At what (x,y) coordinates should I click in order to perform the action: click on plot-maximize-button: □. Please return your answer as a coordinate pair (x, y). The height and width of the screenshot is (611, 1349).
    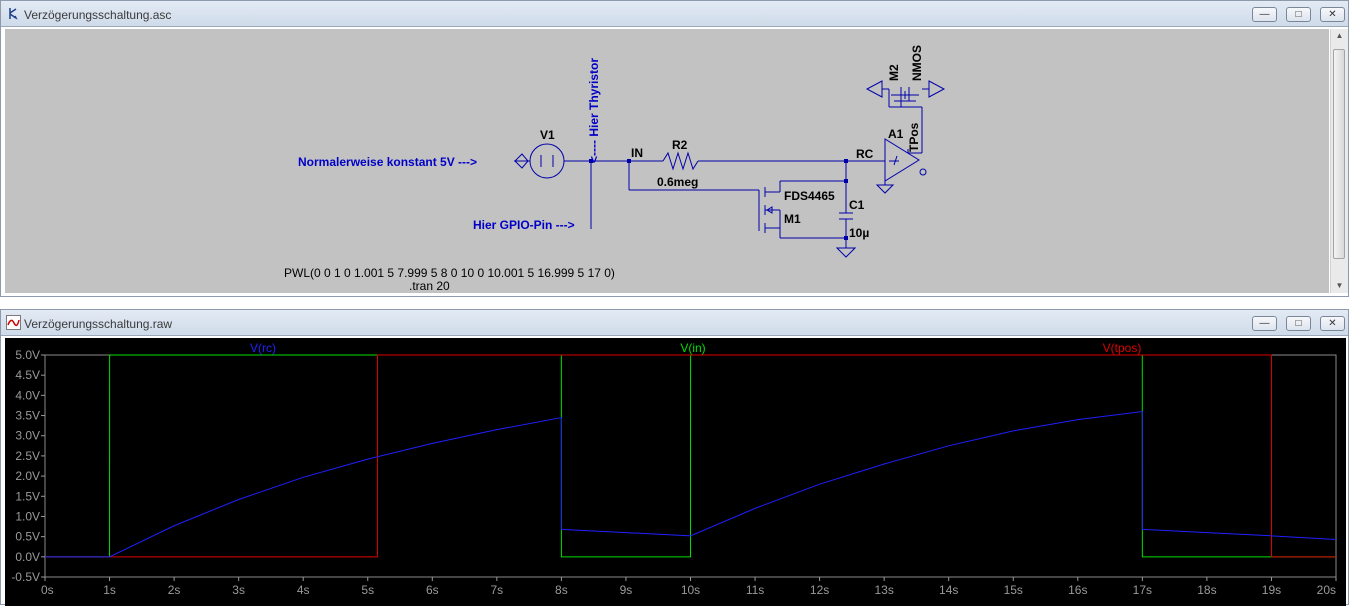
    Looking at the image, I should click on (1298, 323).